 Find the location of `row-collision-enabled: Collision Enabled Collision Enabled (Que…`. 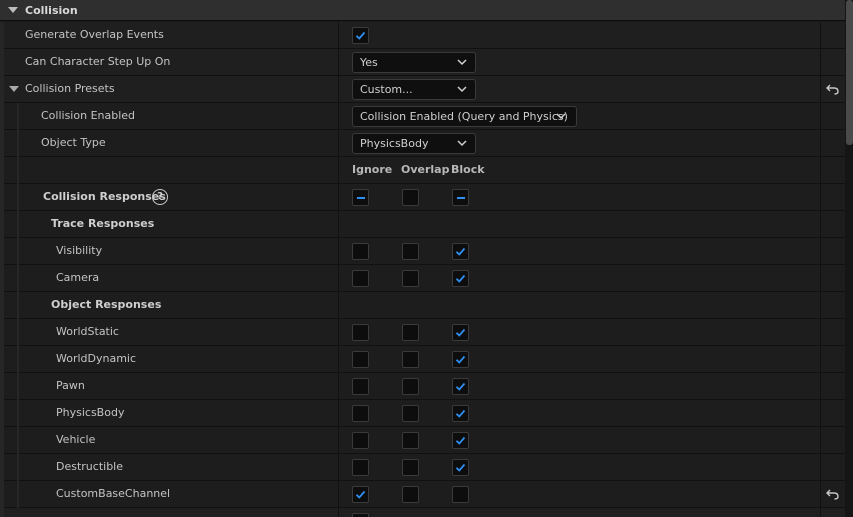

row-collision-enabled: Collision Enabled Collision Enabled (Que… is located at coordinates (422, 116).